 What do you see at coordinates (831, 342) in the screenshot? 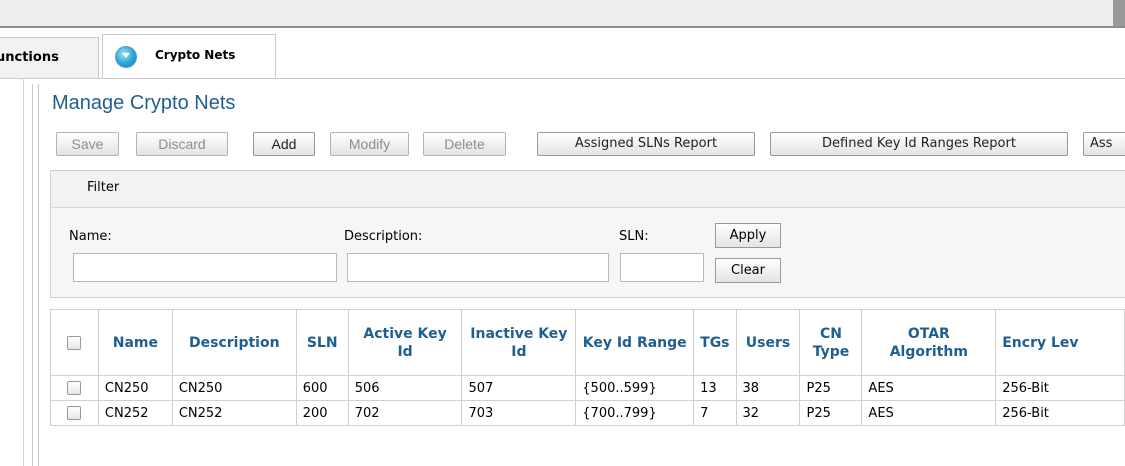
I see `column-header: CN Type` at bounding box center [831, 342].